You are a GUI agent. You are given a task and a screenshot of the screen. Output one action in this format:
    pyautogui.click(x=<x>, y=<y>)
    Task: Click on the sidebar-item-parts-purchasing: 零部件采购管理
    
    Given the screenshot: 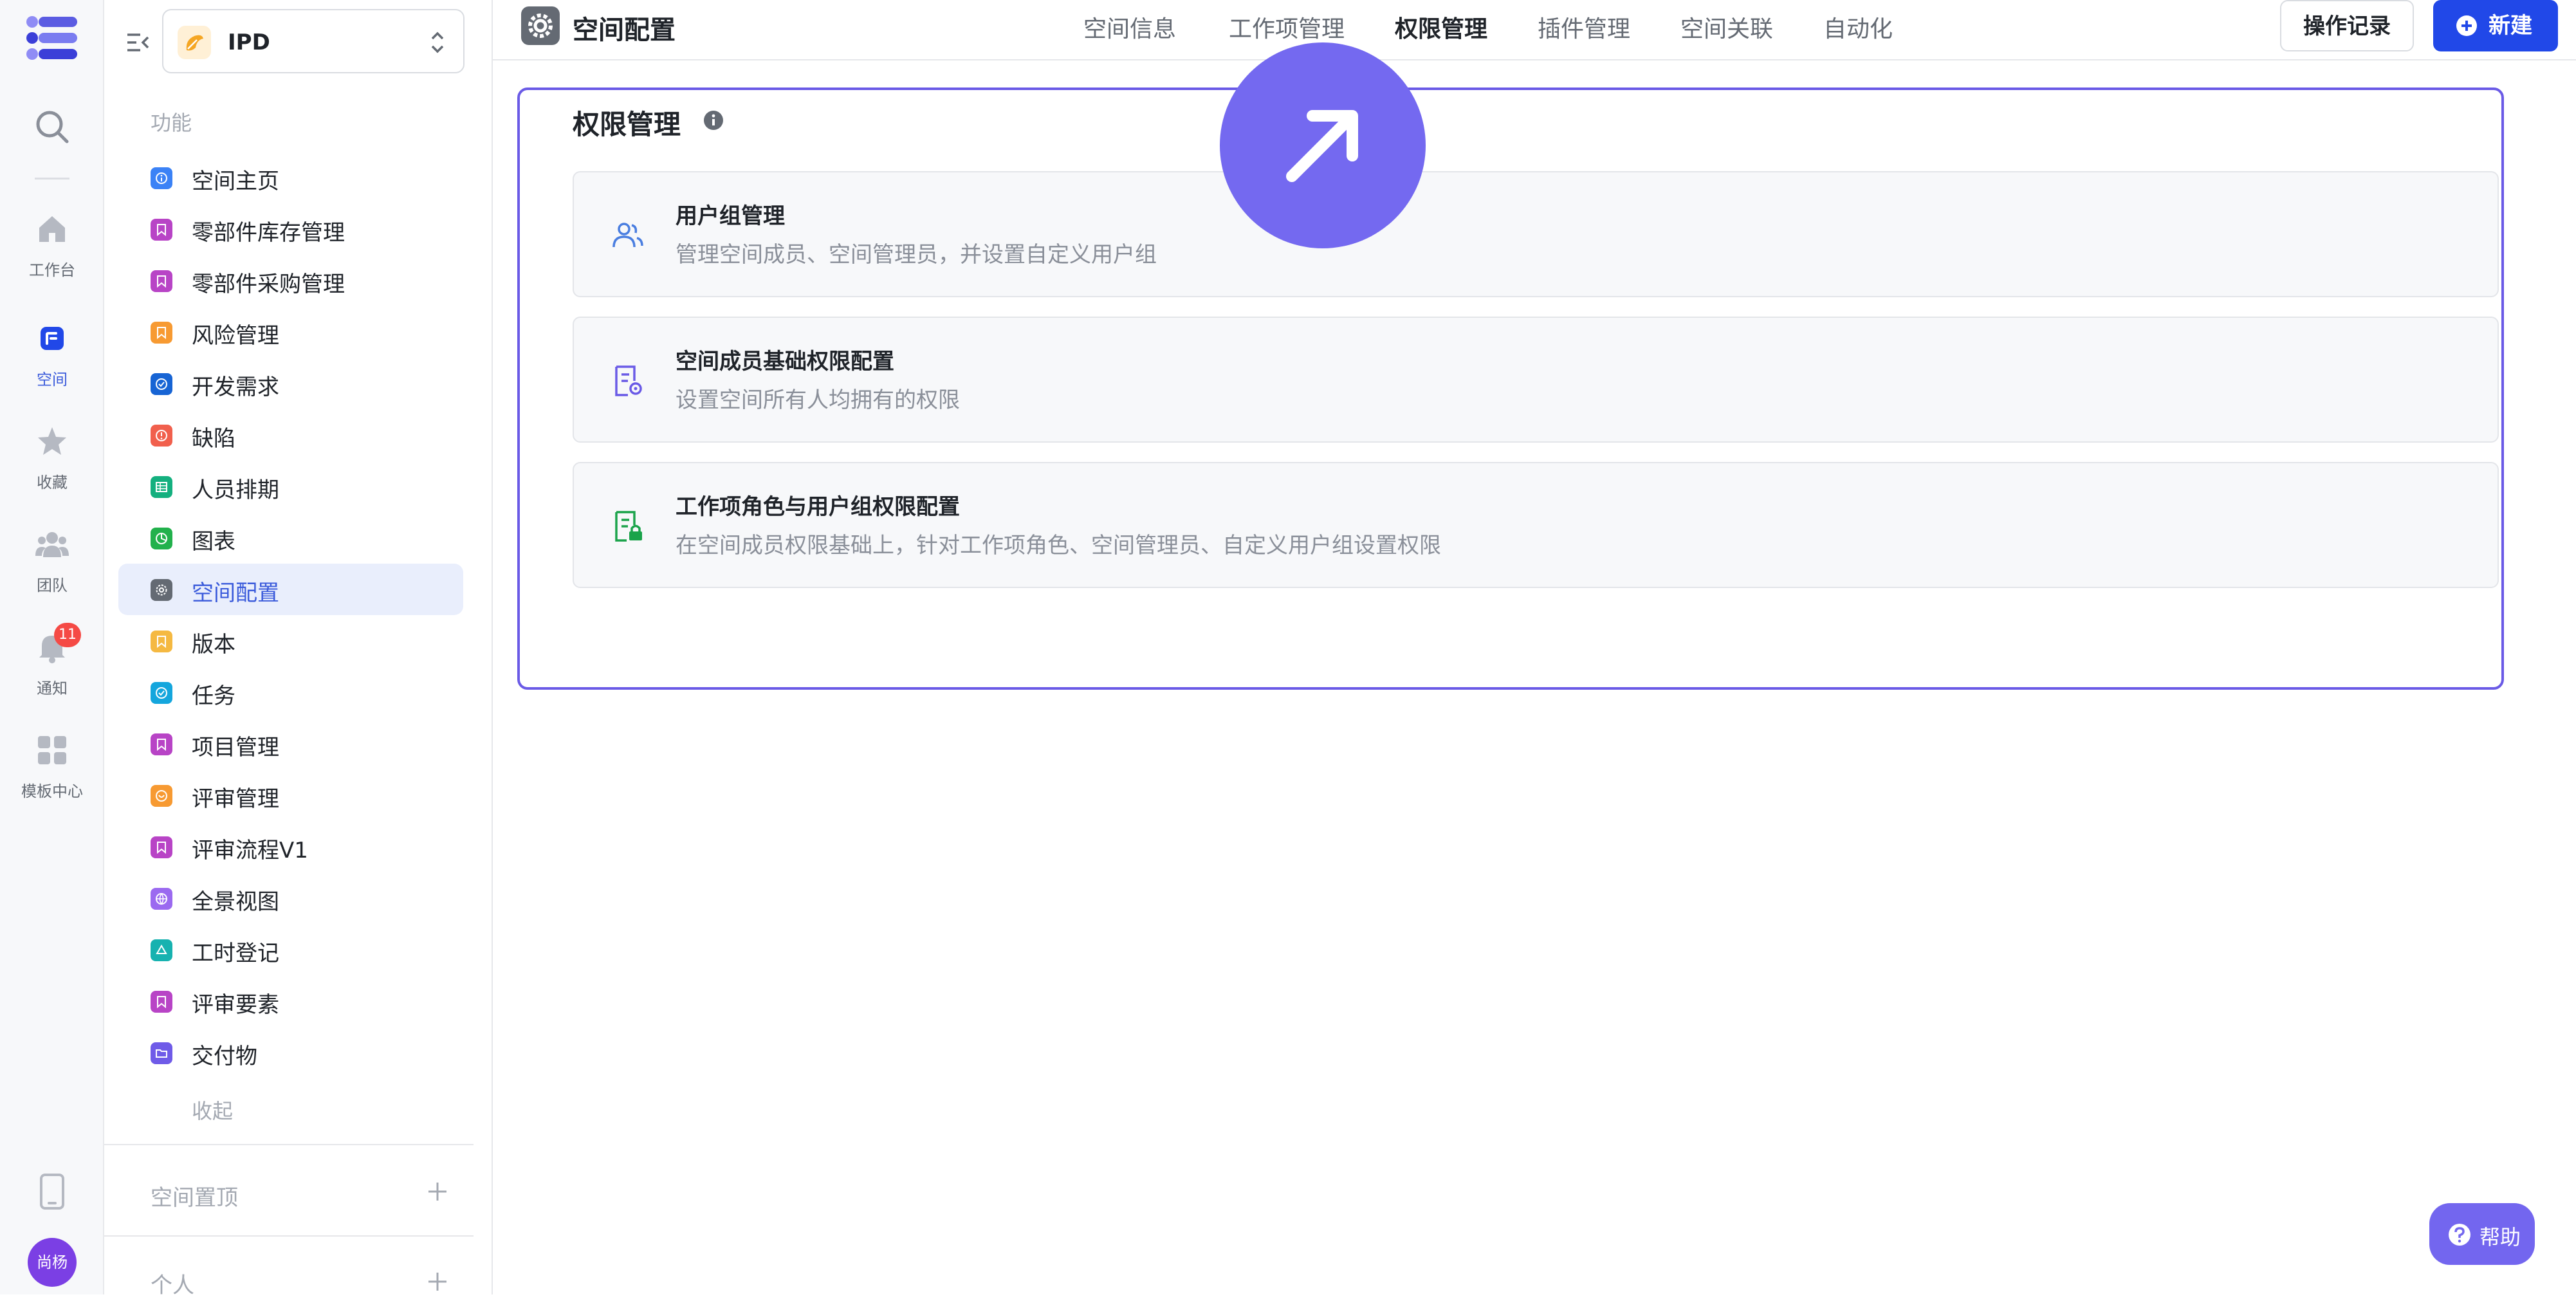 What is the action you would take?
    pyautogui.click(x=290, y=280)
    